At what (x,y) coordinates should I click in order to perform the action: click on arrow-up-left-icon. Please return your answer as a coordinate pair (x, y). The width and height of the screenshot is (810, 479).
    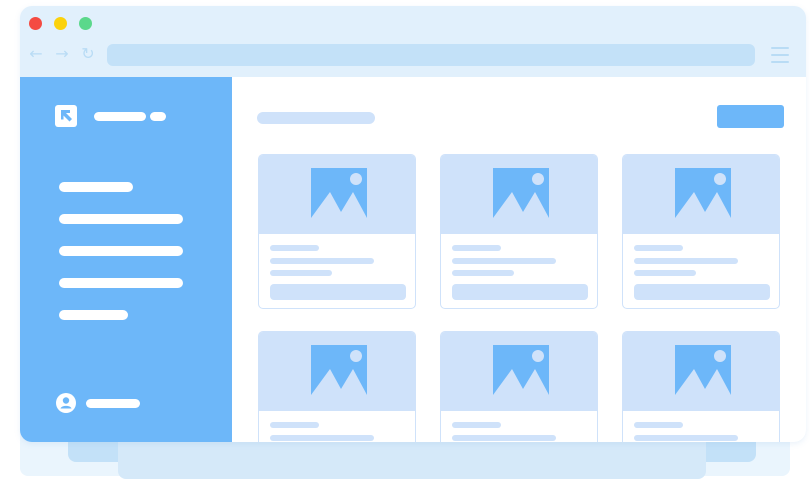
    Looking at the image, I should click on (66, 116).